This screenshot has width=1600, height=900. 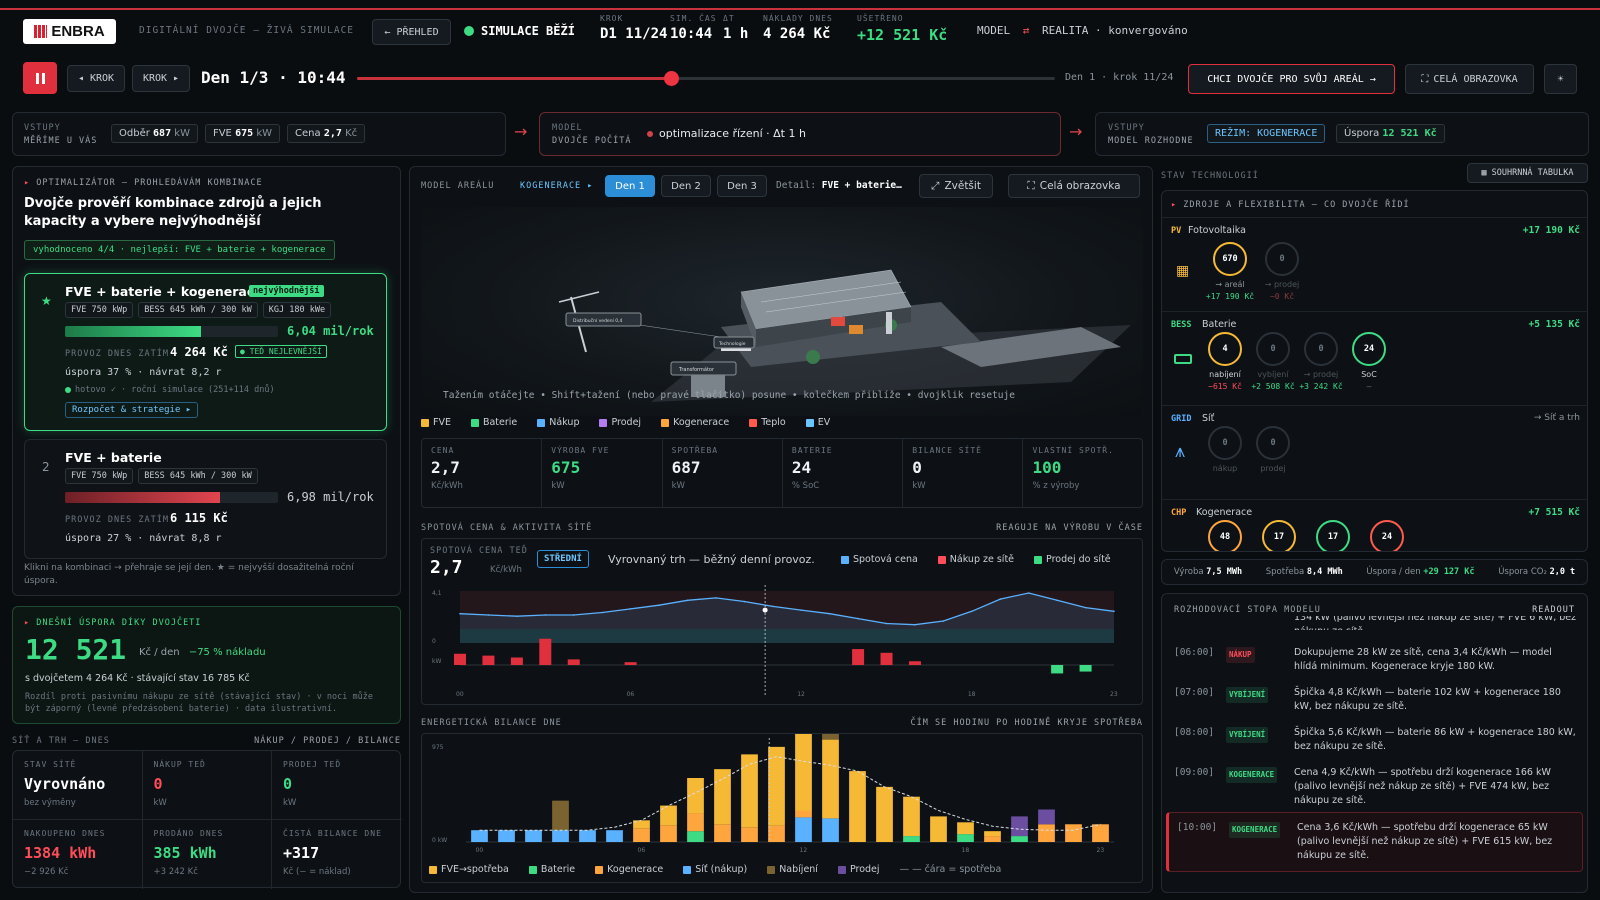 I want to click on legend-item: FVE, so click(x=441, y=422).